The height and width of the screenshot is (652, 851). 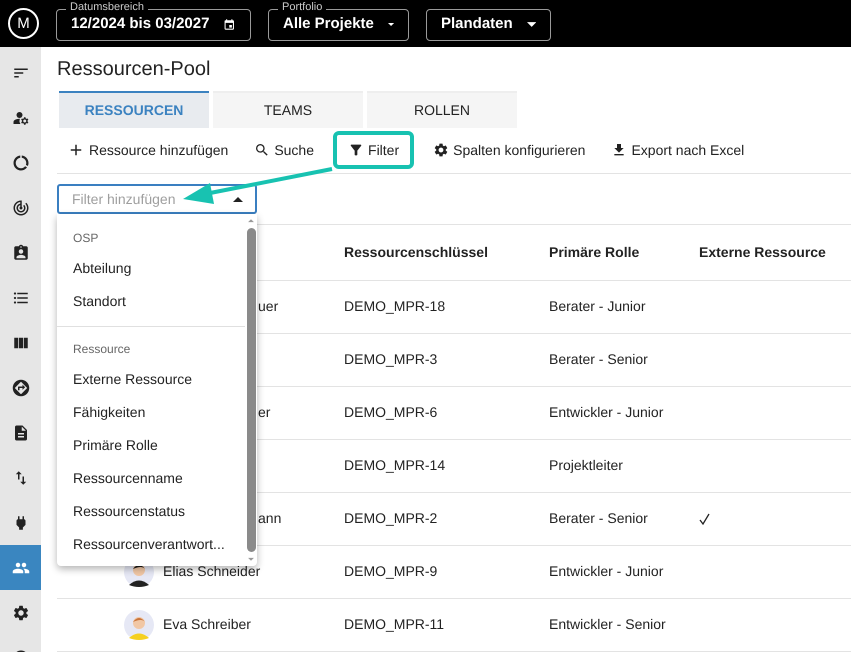 I want to click on menu-item: Fähigkeiten, so click(x=151, y=412).